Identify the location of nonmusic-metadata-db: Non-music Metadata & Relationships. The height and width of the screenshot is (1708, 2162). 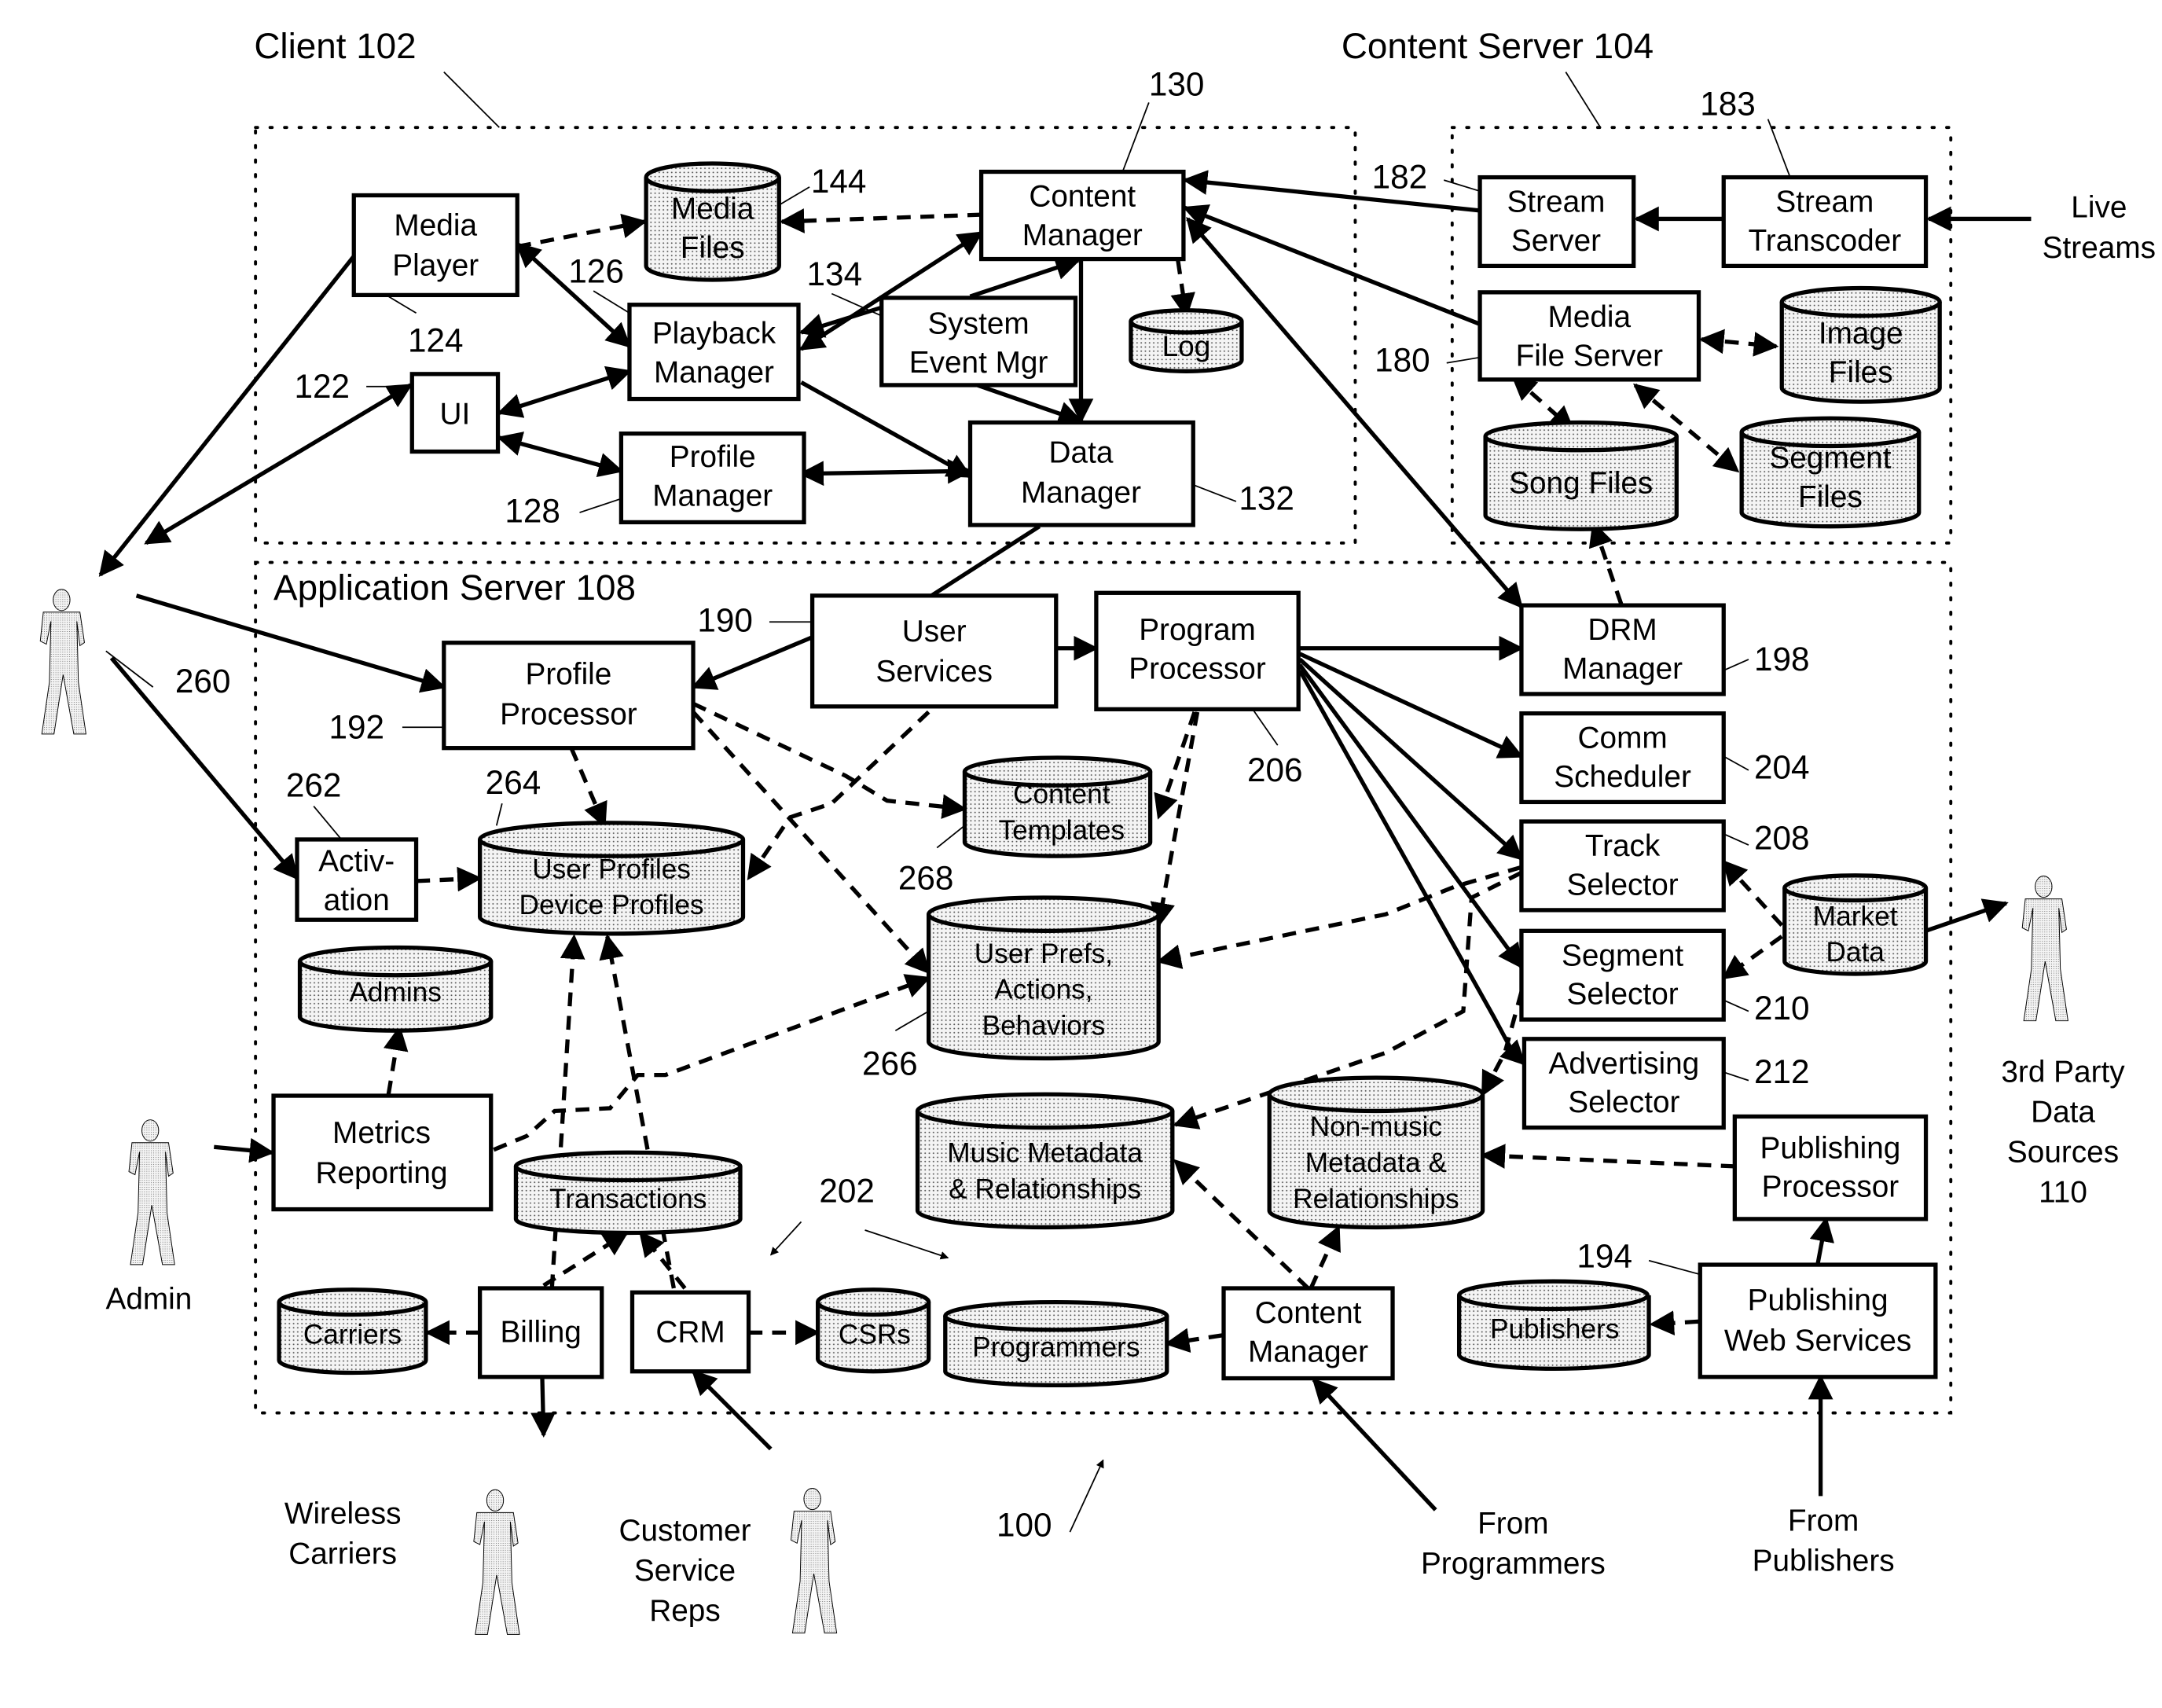
(1376, 1152).